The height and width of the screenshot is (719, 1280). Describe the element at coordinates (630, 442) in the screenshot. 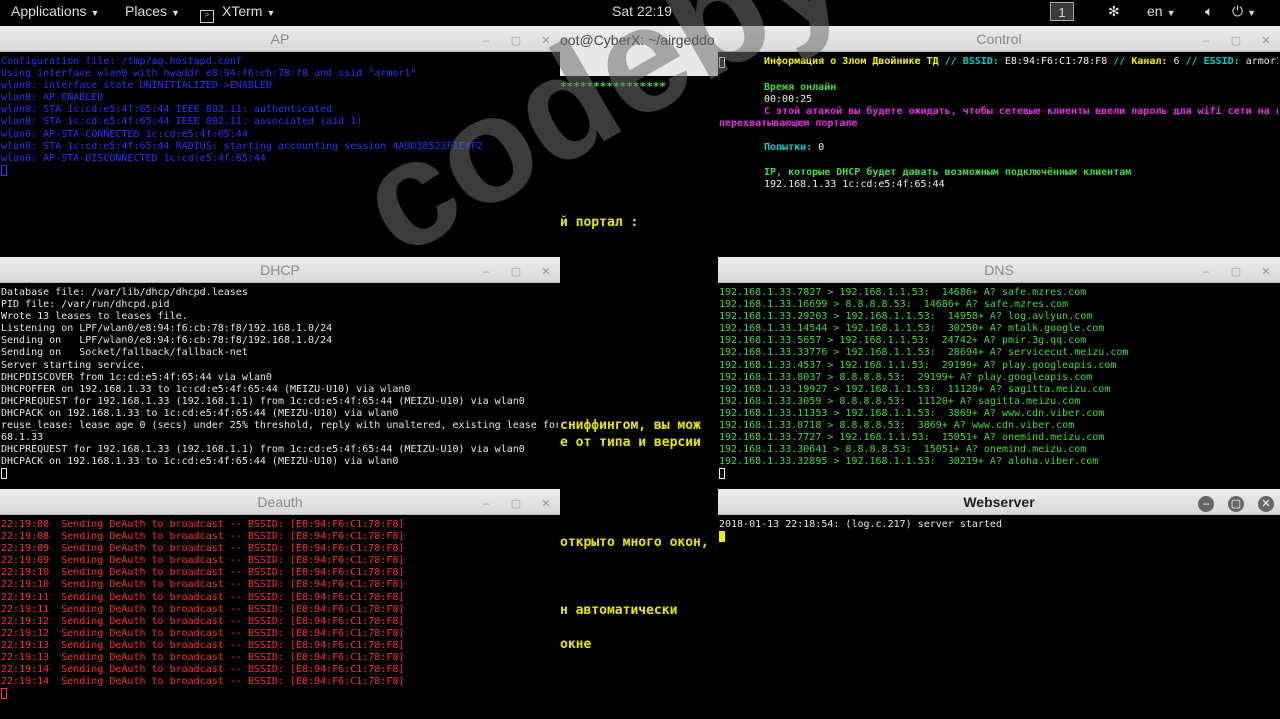

I see `terminal-line: е от типа и версии` at that location.